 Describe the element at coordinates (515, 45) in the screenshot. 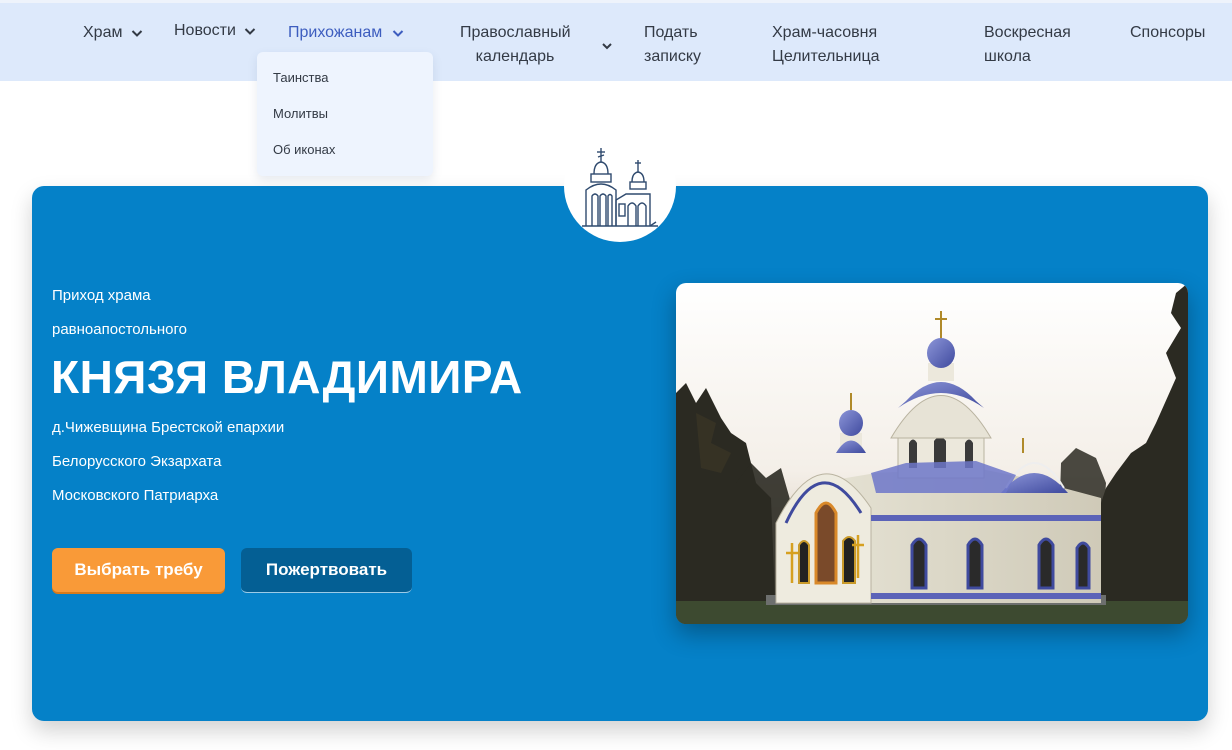

I see `nav-item-calendar: Православный календарь` at that location.